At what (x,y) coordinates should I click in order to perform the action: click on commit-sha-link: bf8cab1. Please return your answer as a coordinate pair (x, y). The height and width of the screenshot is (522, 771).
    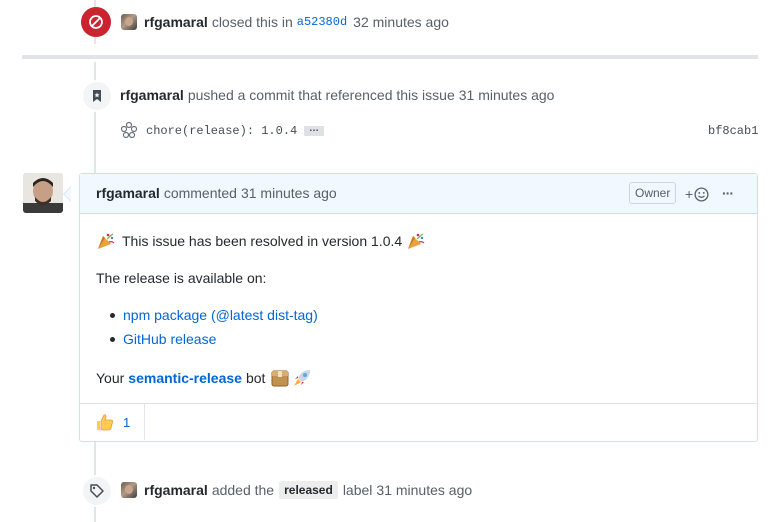
    Looking at the image, I should click on (733, 131).